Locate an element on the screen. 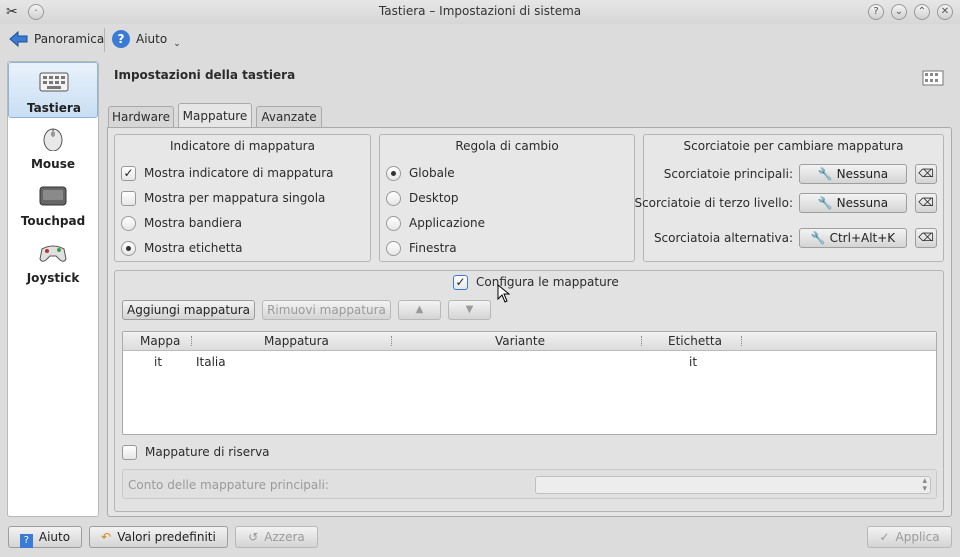  desktop-radio: Desktop is located at coordinates (422, 198).